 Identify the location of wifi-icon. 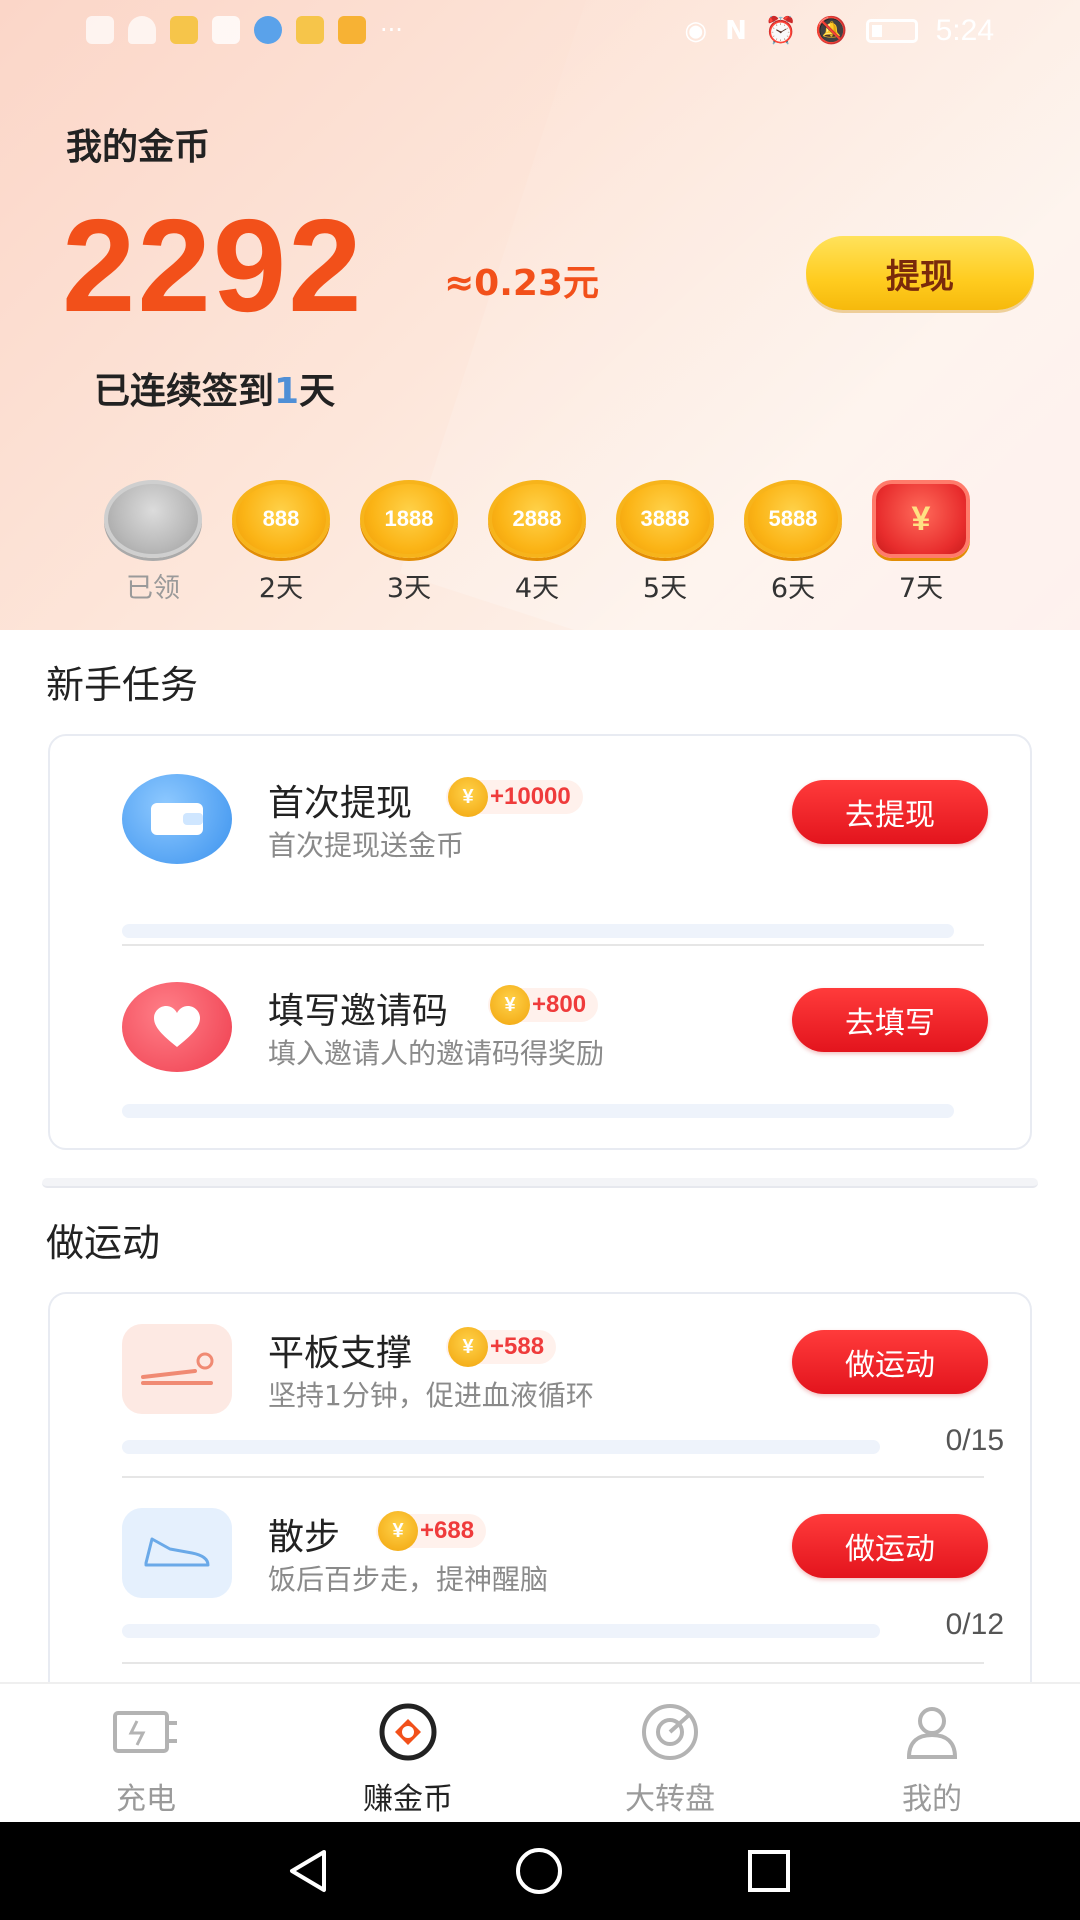
(142, 30).